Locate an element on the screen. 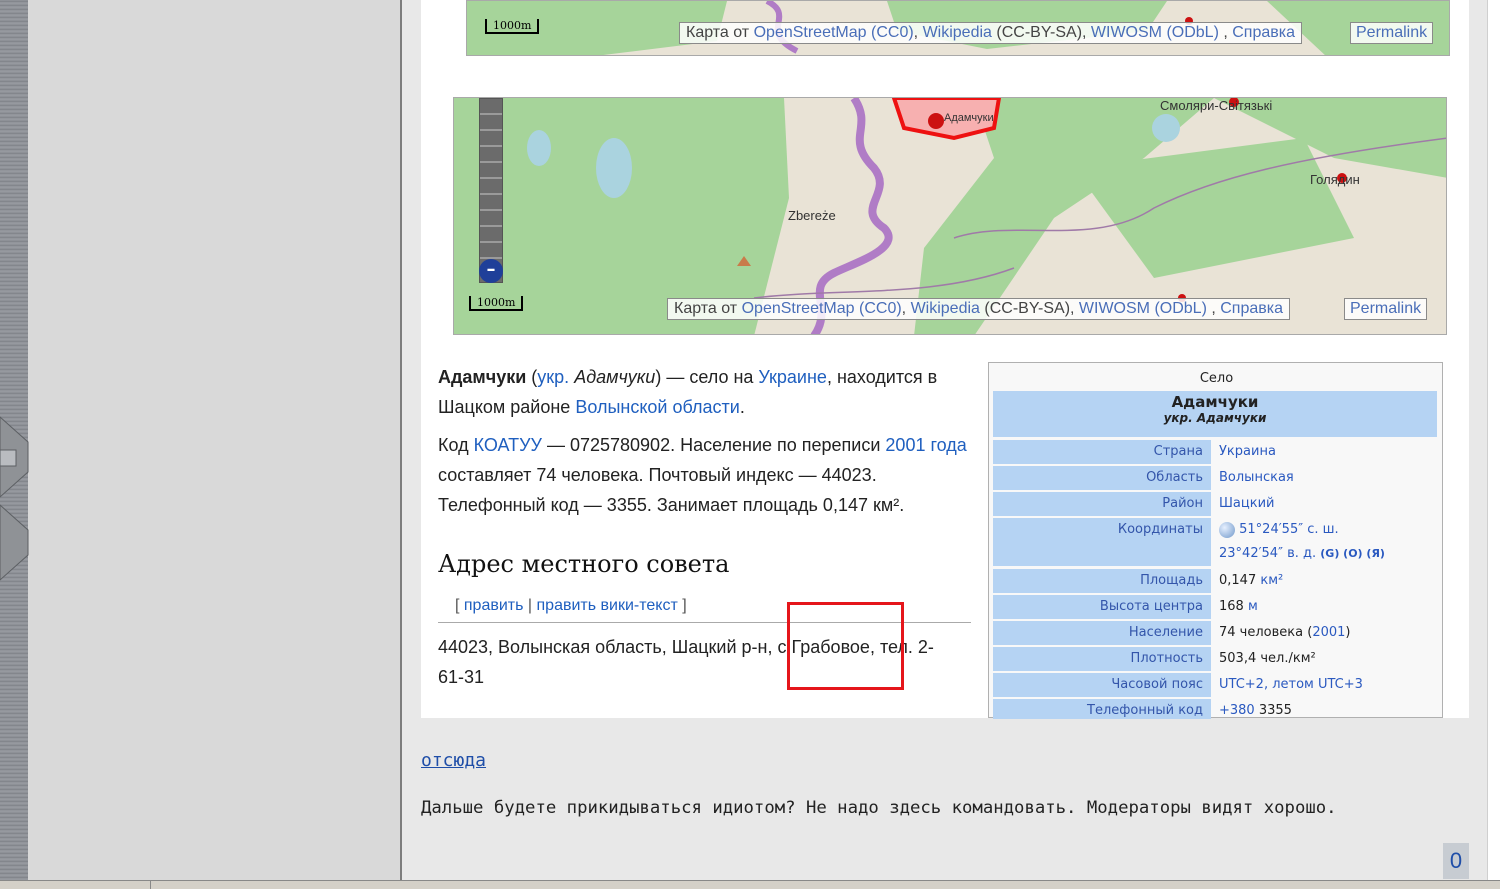  intro-end: . is located at coordinates (742, 407).